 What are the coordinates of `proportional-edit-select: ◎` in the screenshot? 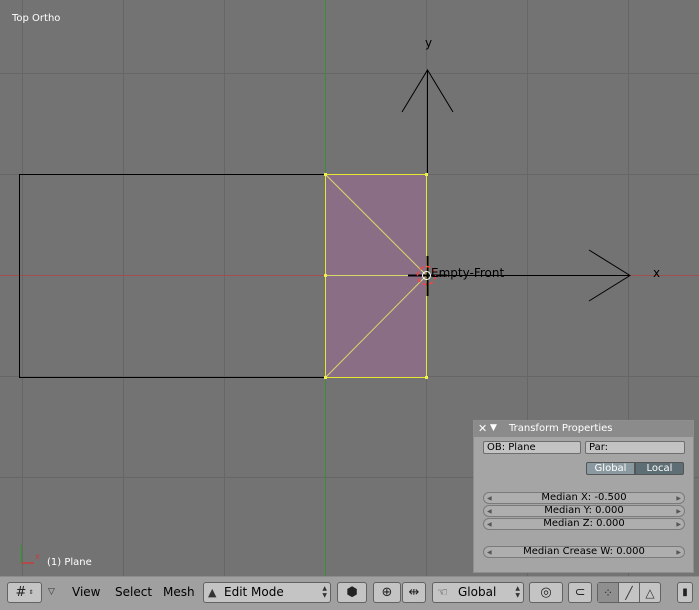 It's located at (546, 592).